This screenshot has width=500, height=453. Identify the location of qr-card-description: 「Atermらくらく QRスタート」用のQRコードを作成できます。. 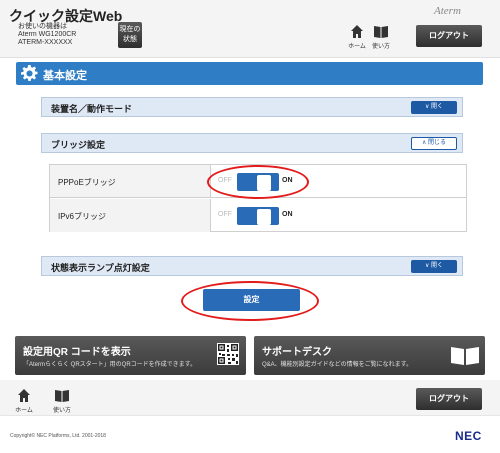
(110, 365).